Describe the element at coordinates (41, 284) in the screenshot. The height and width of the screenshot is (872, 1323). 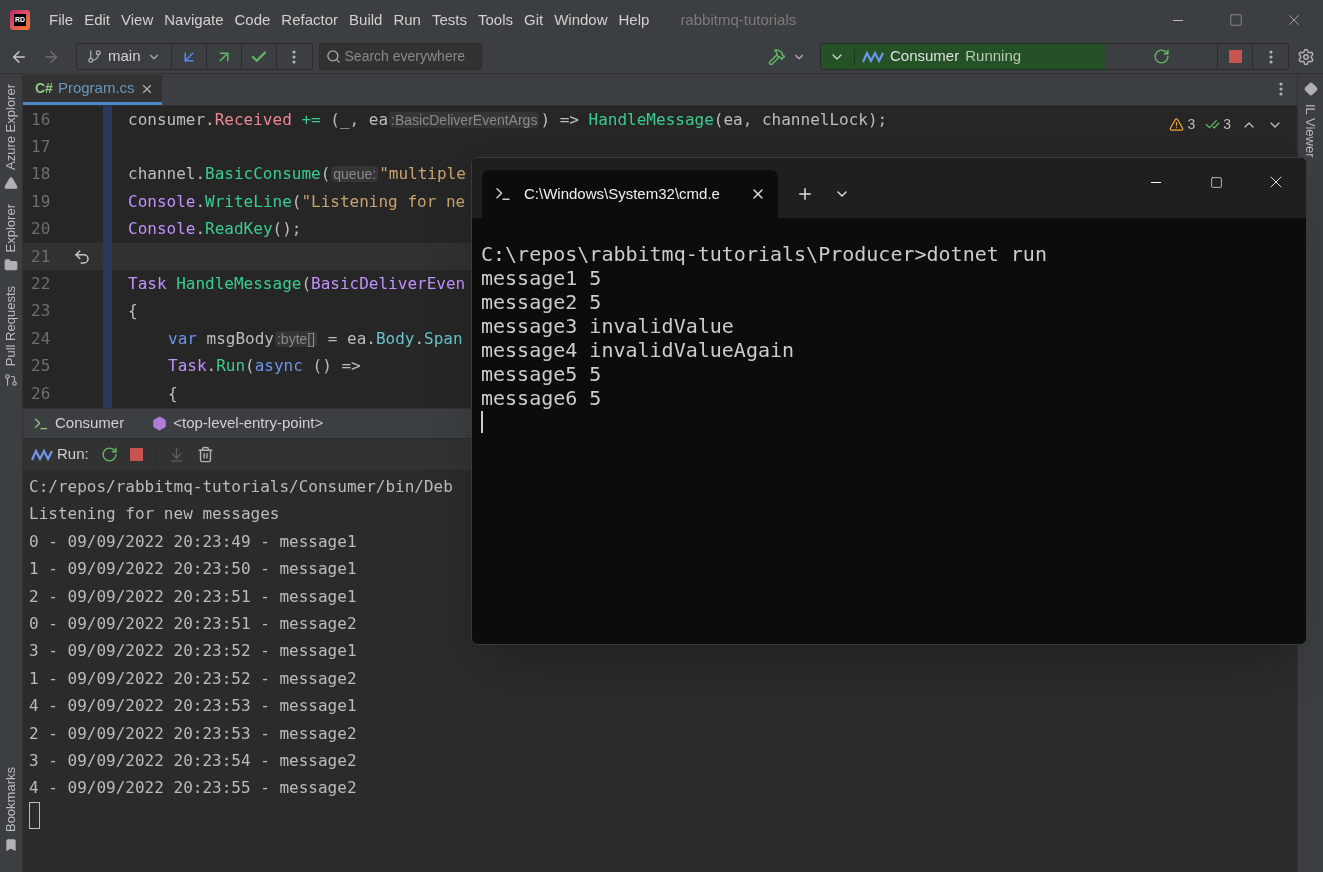
I see `line-number: 22` at that location.